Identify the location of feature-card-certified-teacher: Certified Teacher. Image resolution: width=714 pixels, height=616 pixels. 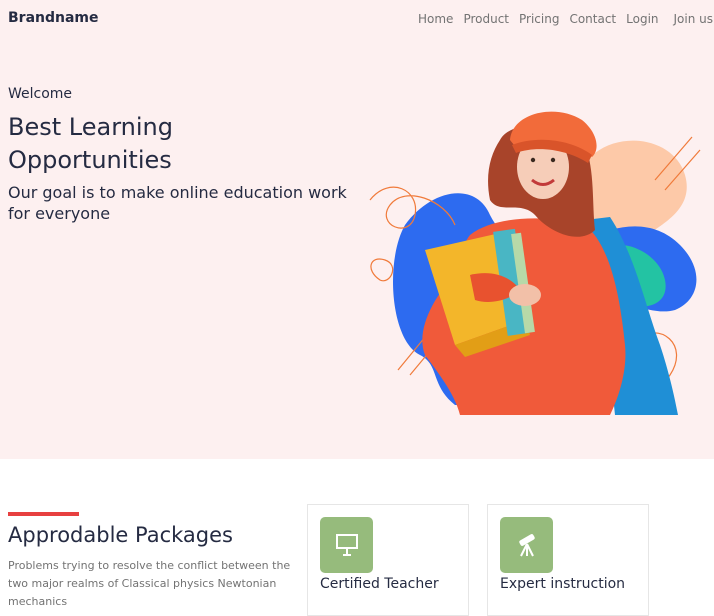
(388, 560).